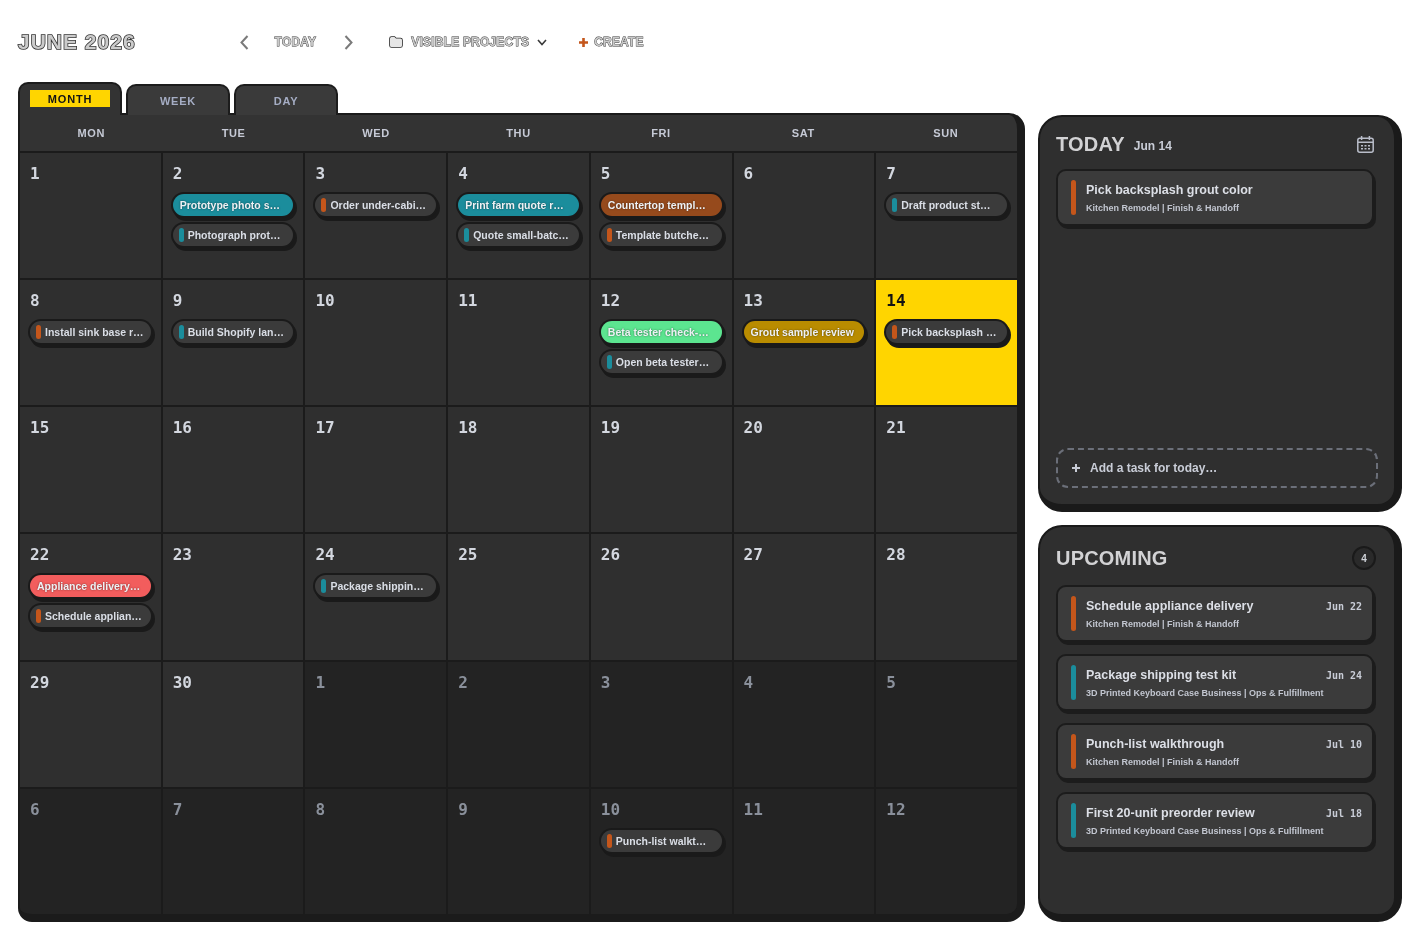 The image size is (1420, 942). Describe the element at coordinates (178, 99) in the screenshot. I see `view-tab: WEEK` at that location.